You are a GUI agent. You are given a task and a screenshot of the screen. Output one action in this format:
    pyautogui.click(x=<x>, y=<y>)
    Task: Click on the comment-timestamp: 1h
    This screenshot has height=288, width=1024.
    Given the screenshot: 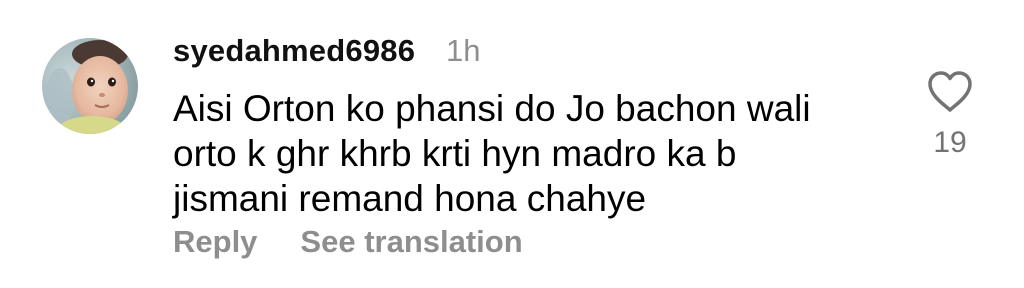 What is the action you would take?
    pyautogui.click(x=463, y=50)
    